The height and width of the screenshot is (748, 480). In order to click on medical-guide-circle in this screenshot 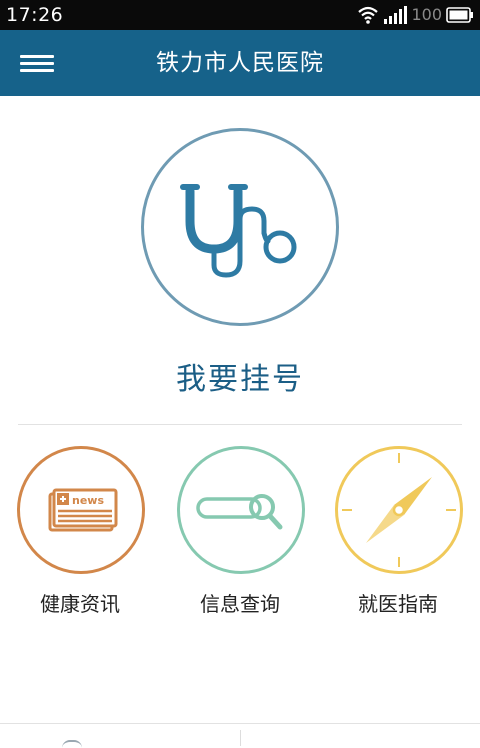, I will do `click(399, 510)`.